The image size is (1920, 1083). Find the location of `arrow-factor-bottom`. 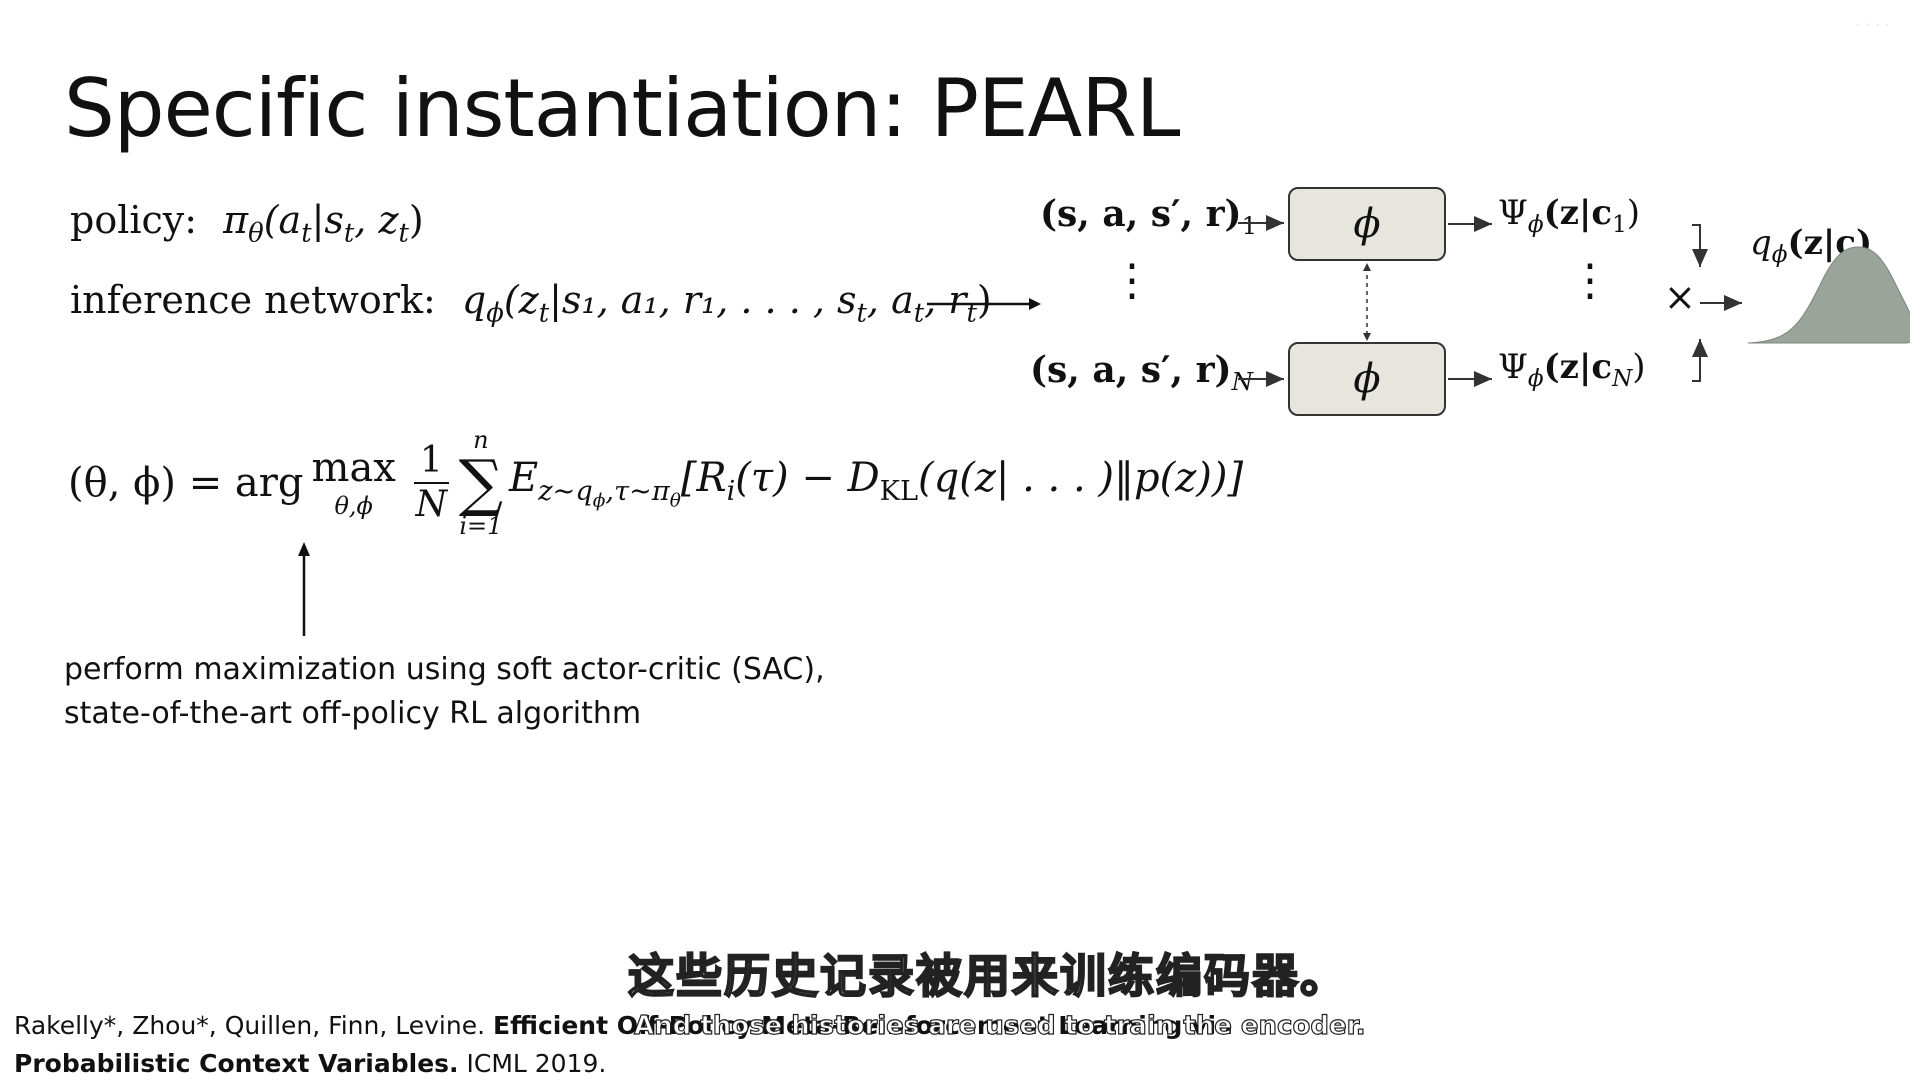

arrow-factor-bottom is located at coordinates (1700, 360).